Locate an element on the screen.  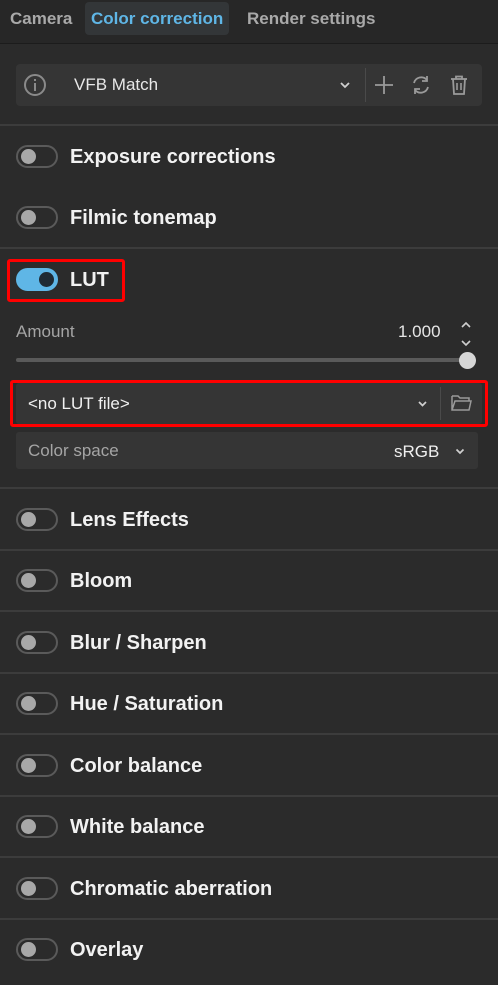
section-blur-sharpen: Blur / Sharpen is located at coordinates (249, 643).